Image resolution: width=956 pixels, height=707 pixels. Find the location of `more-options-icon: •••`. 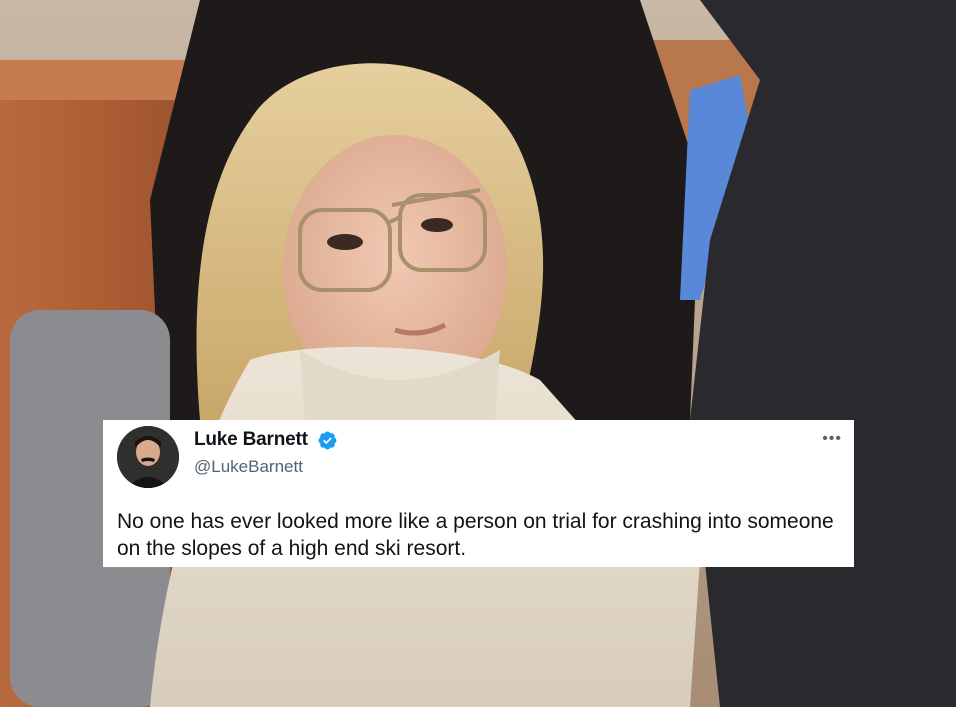

more-options-icon: ••• is located at coordinates (832, 439).